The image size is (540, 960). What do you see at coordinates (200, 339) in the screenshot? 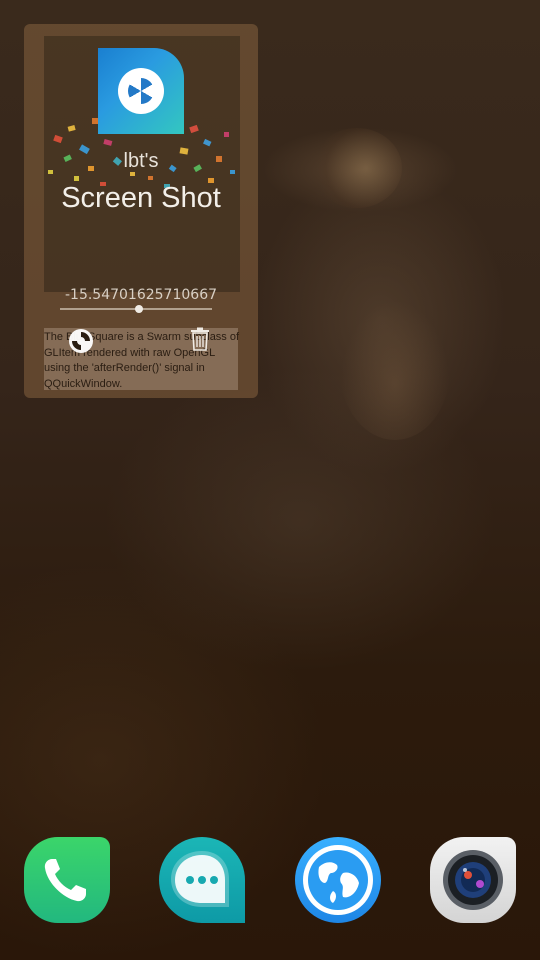
I see `trash-icon` at bounding box center [200, 339].